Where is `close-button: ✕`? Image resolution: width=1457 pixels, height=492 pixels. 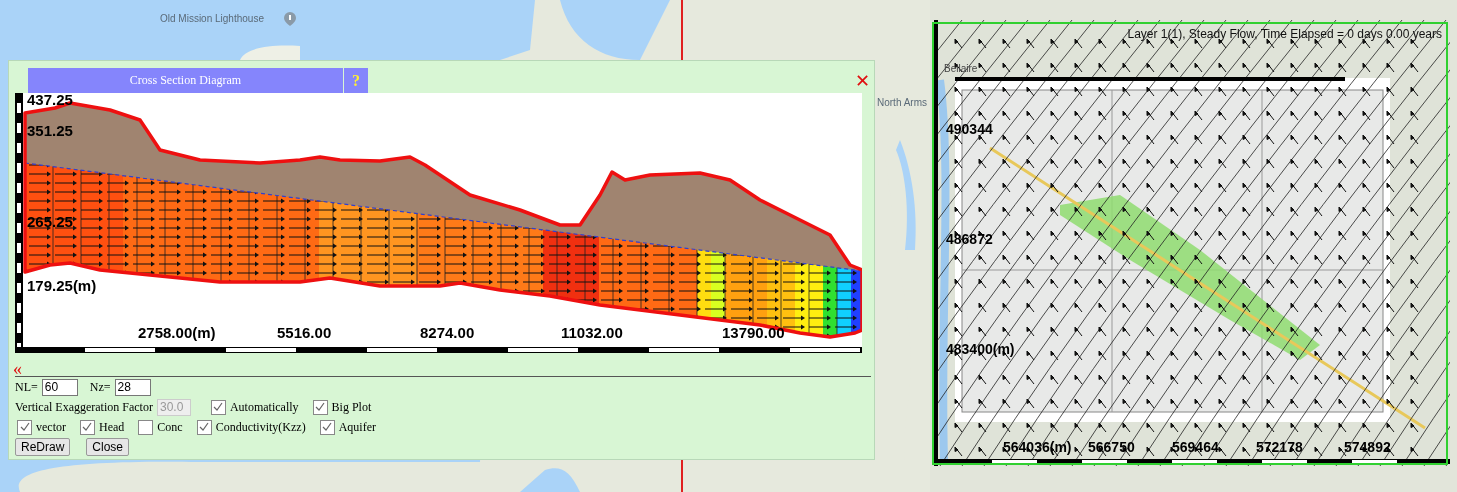 close-button: ✕ is located at coordinates (862, 81).